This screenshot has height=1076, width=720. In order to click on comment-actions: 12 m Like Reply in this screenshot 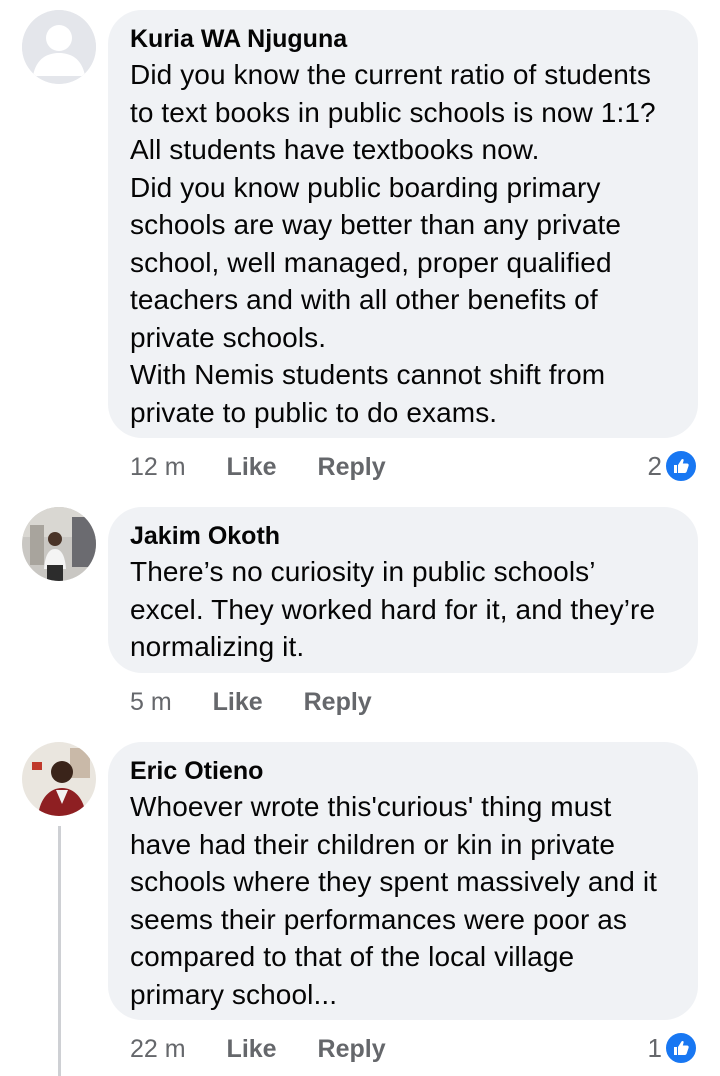, I will do `click(275, 467)`.